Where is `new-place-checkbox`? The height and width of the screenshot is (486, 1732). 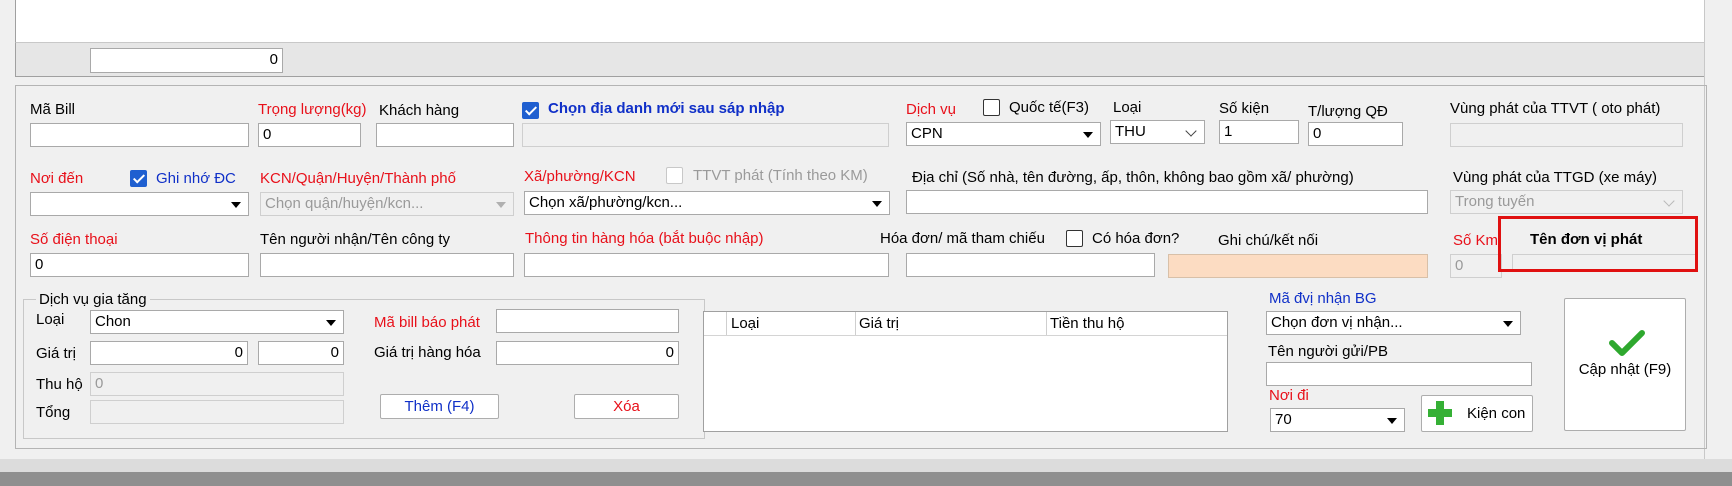
new-place-checkbox is located at coordinates (530, 110).